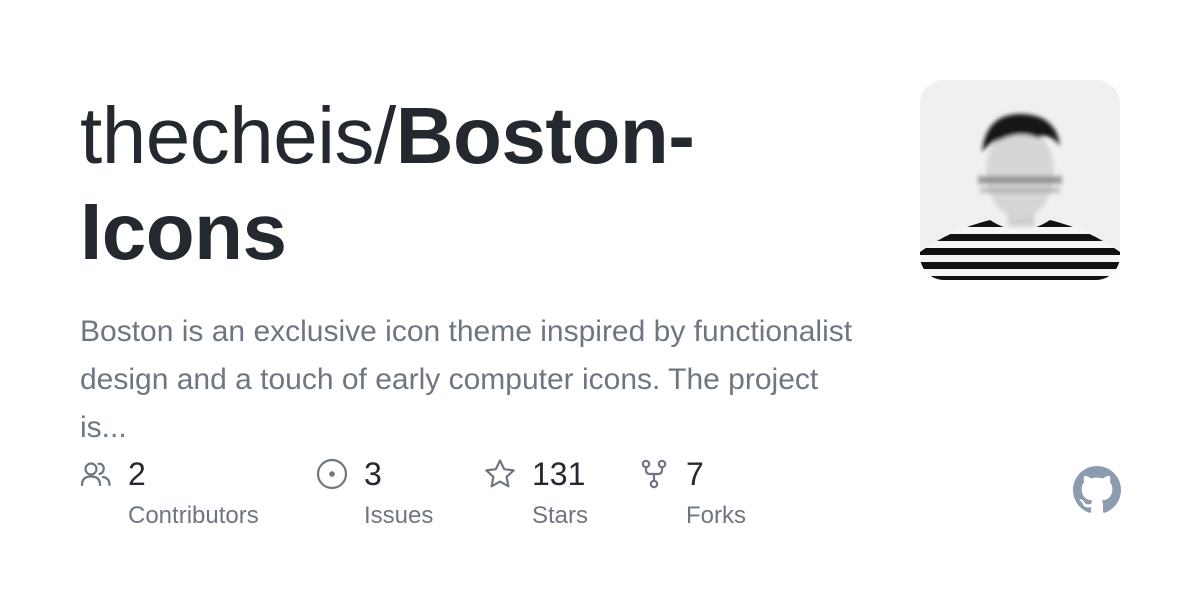 The height and width of the screenshot is (600, 1200). What do you see at coordinates (560, 515) in the screenshot?
I see `stars-label: Stars` at bounding box center [560, 515].